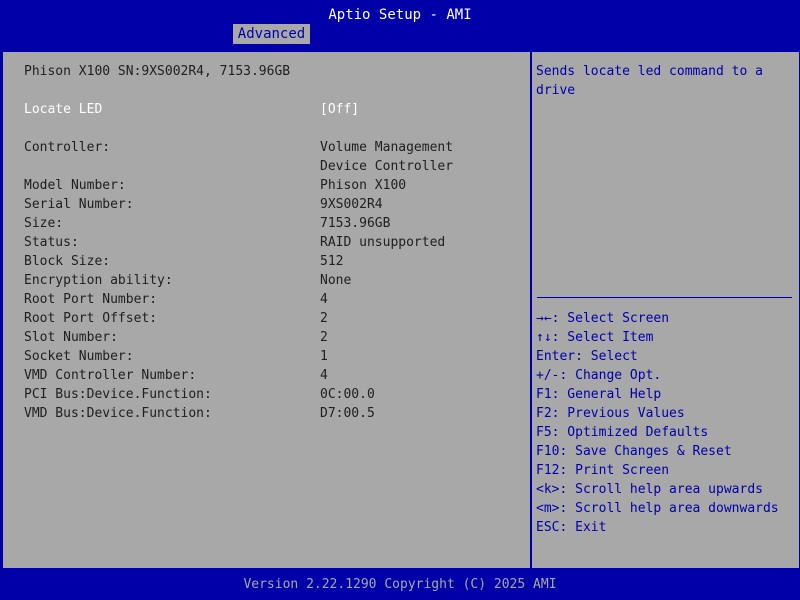 This screenshot has width=800, height=600. Describe the element at coordinates (363, 185) in the screenshot. I see `model-number-value: Phison X100` at that location.